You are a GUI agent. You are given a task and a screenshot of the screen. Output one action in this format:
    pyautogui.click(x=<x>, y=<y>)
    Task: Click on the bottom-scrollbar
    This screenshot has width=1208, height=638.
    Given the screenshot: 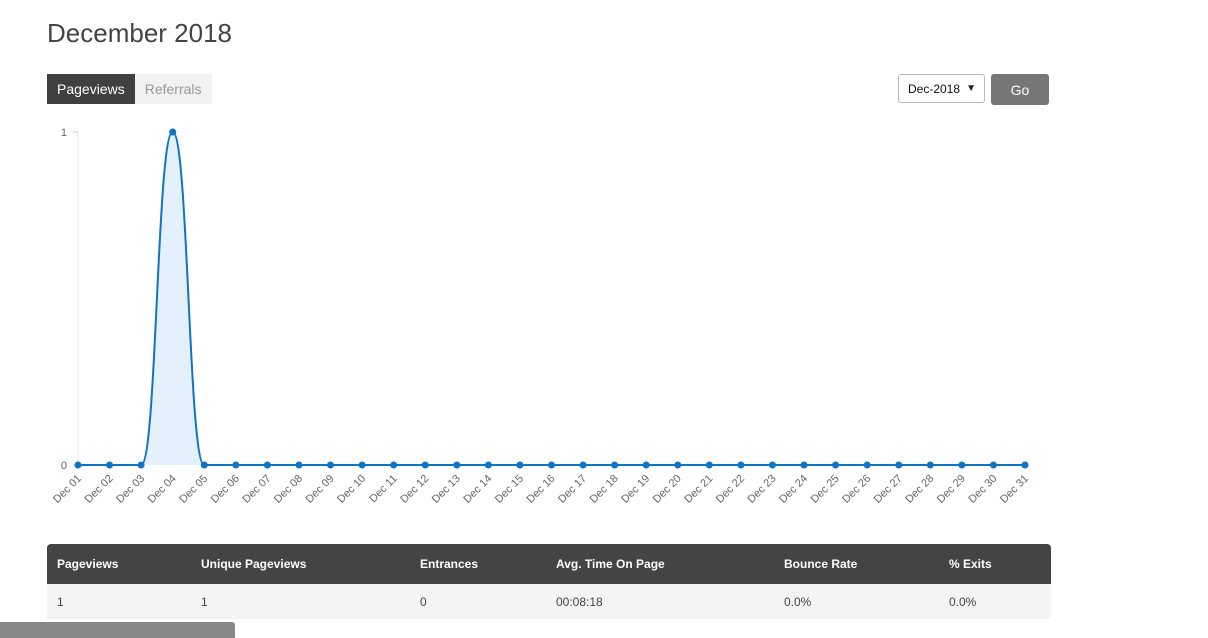 What is the action you would take?
    pyautogui.click(x=117, y=630)
    